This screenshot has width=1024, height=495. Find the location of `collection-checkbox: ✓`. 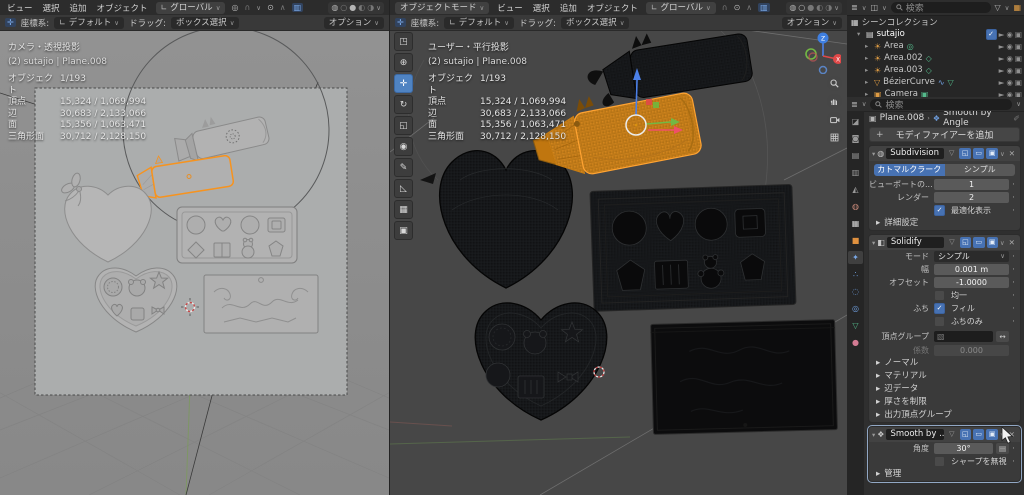

collection-checkbox: ✓ is located at coordinates (991, 34).